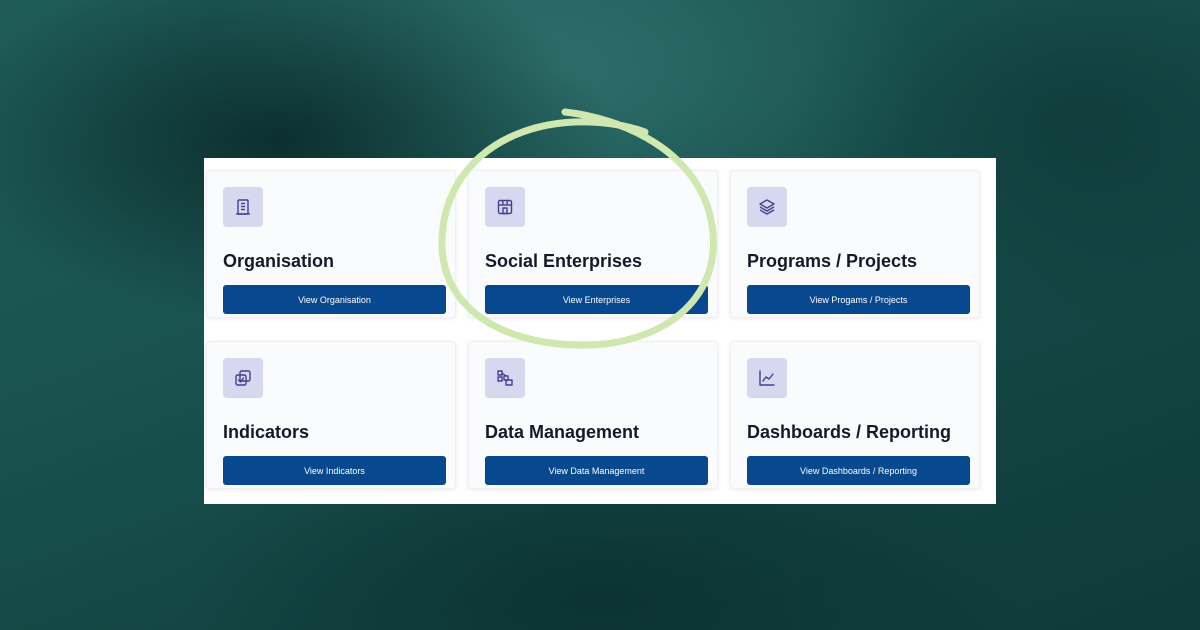 The image size is (1200, 630). Describe the element at coordinates (849, 432) in the screenshot. I see `card-title: Dashboards / Reporting` at that location.